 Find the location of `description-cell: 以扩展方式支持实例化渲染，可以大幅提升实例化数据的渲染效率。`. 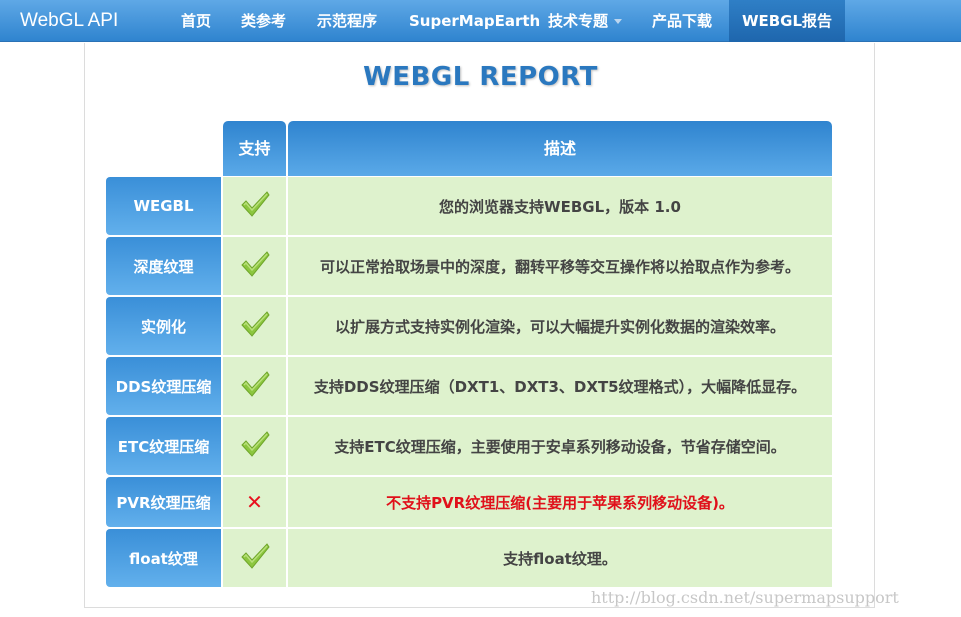

description-cell: 以扩展方式支持实例化渲染，可以大幅提升实例化数据的渲染效率。 is located at coordinates (560, 326).